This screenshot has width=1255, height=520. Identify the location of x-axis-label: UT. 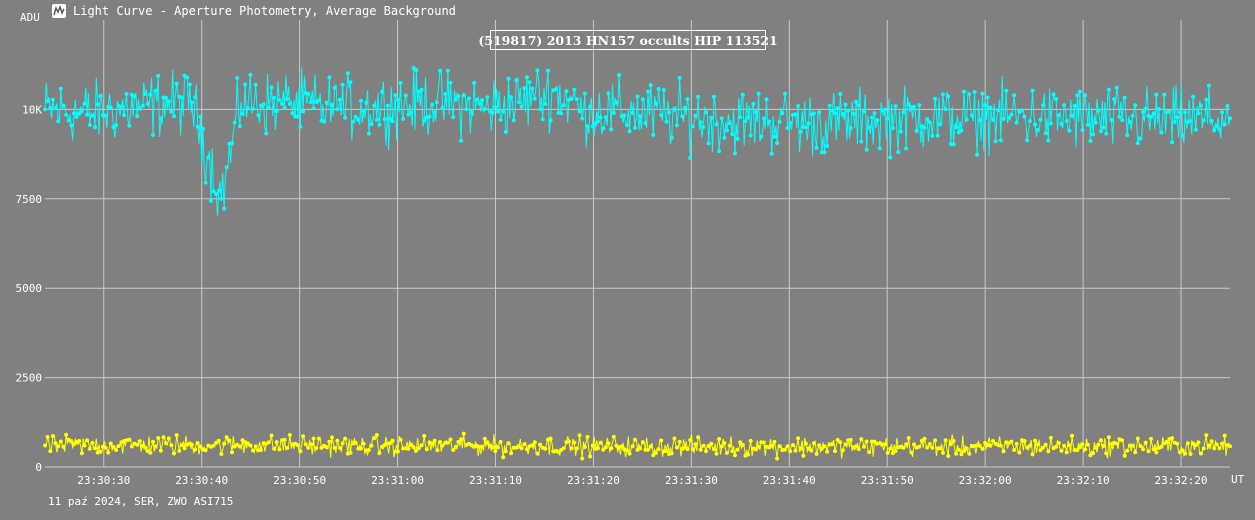
(1238, 479).